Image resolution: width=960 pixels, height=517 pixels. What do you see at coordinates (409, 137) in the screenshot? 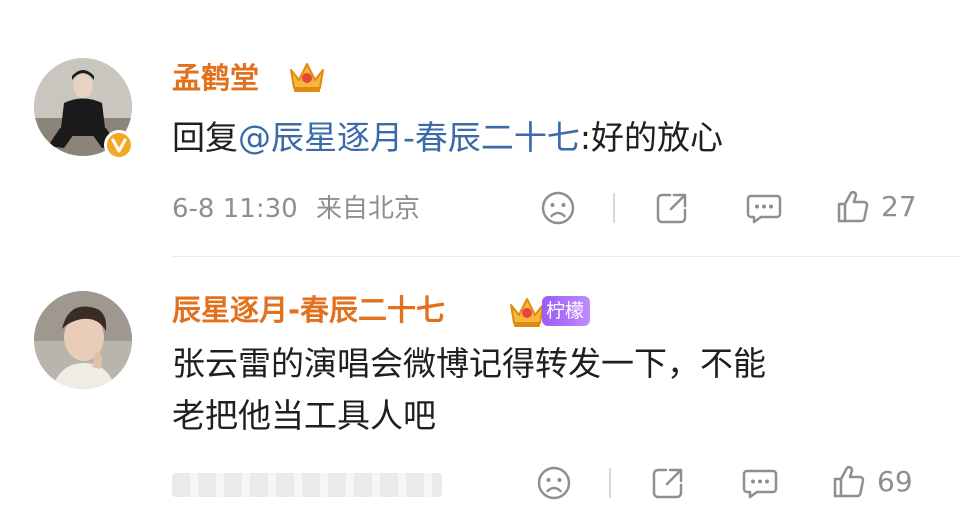
I see `mention-link: @辰星逐月-春辰二十七` at bounding box center [409, 137].